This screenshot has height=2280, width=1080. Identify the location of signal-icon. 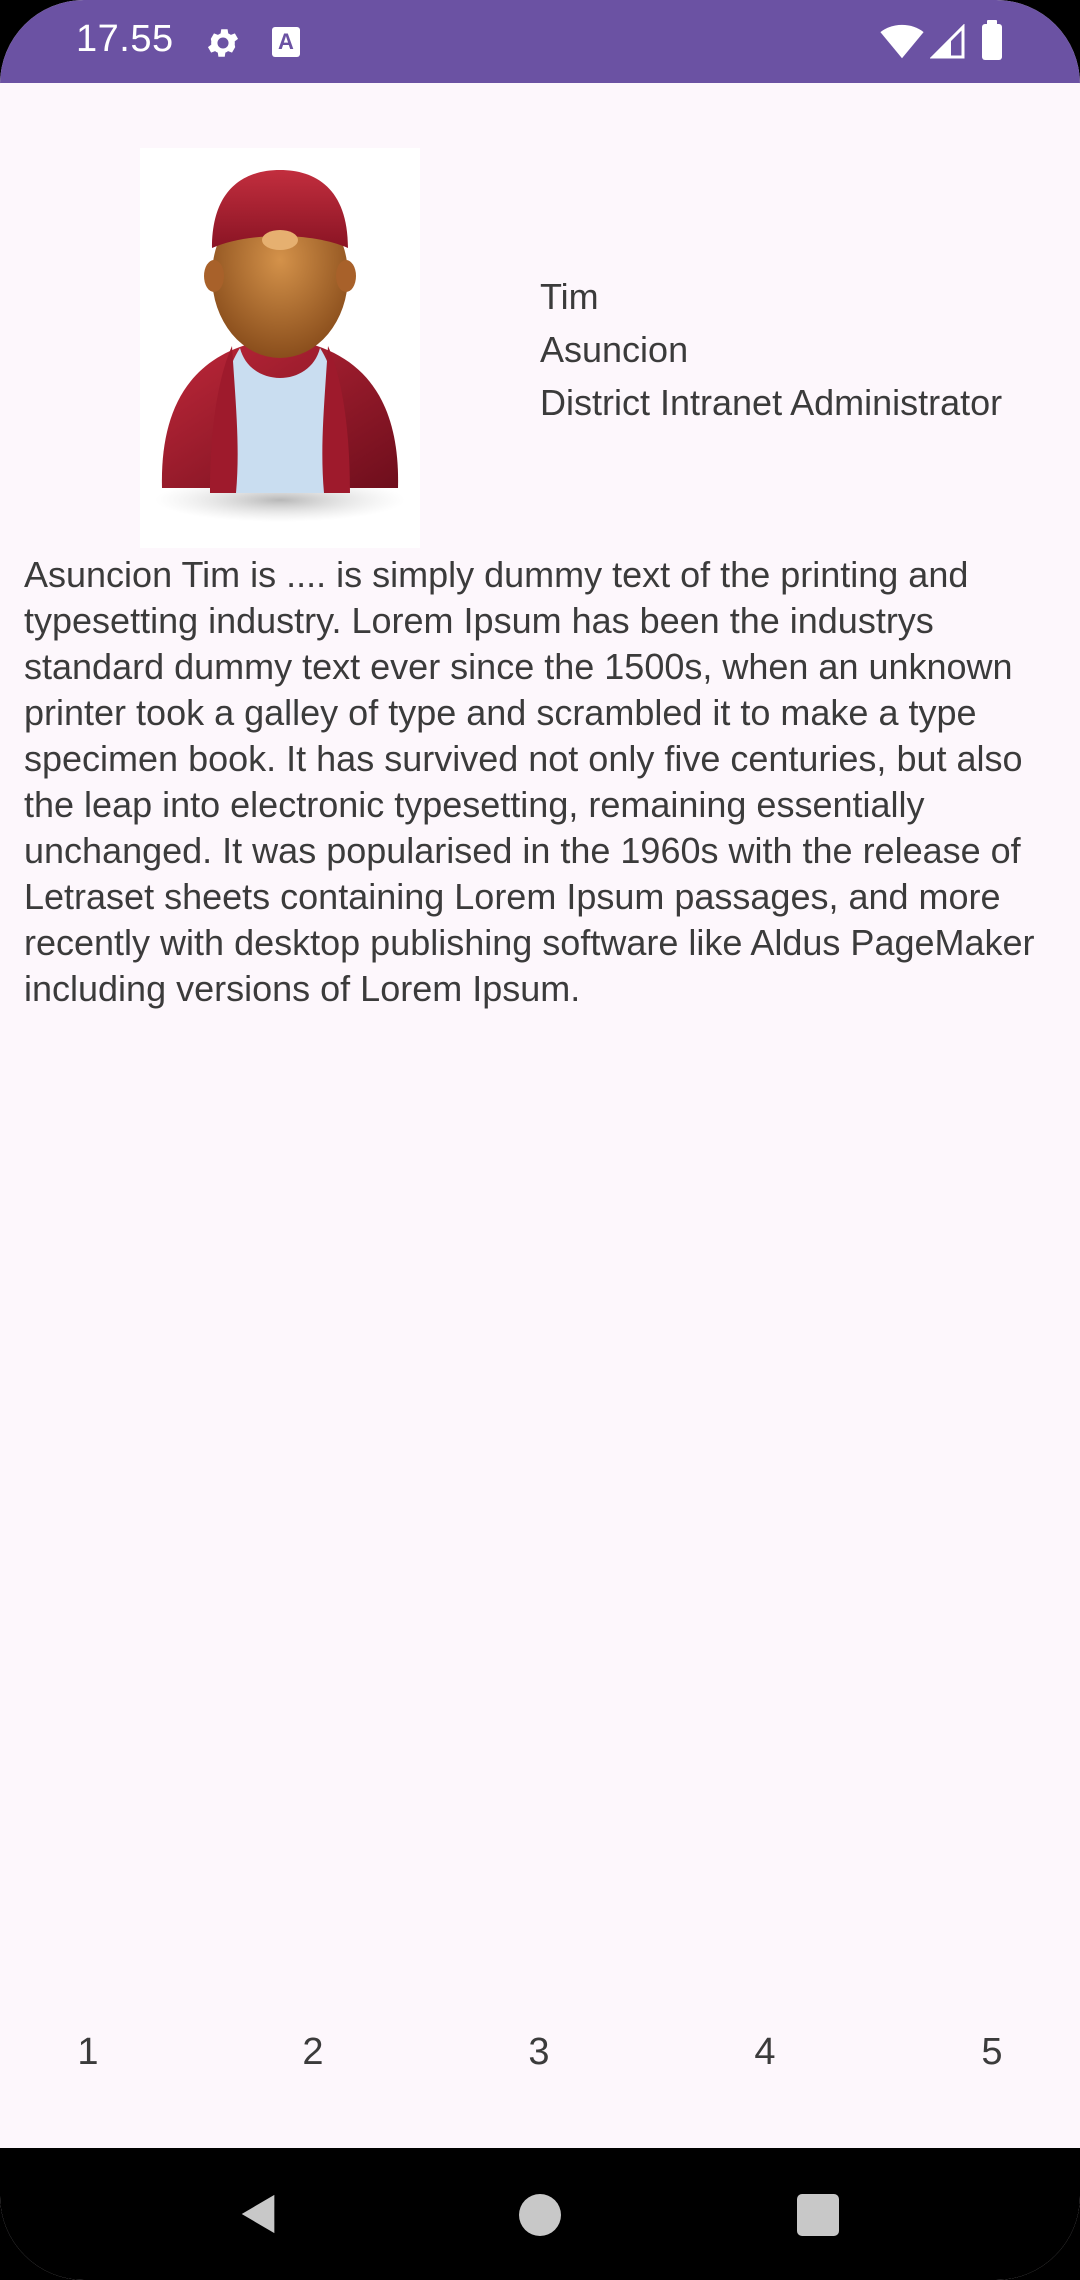
(947, 41).